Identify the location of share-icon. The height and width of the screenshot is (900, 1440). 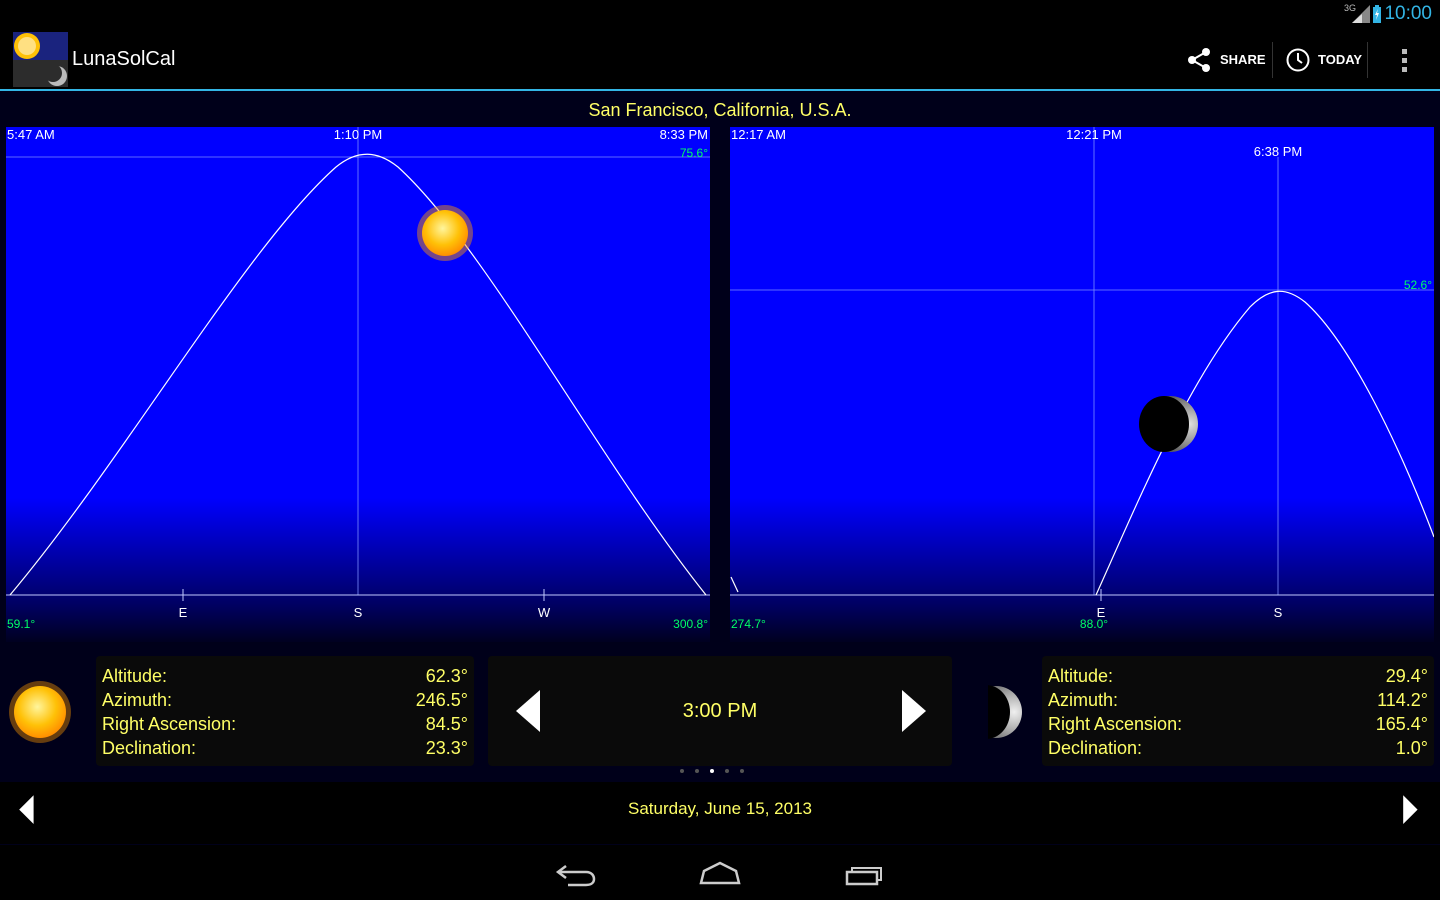
(1199, 59).